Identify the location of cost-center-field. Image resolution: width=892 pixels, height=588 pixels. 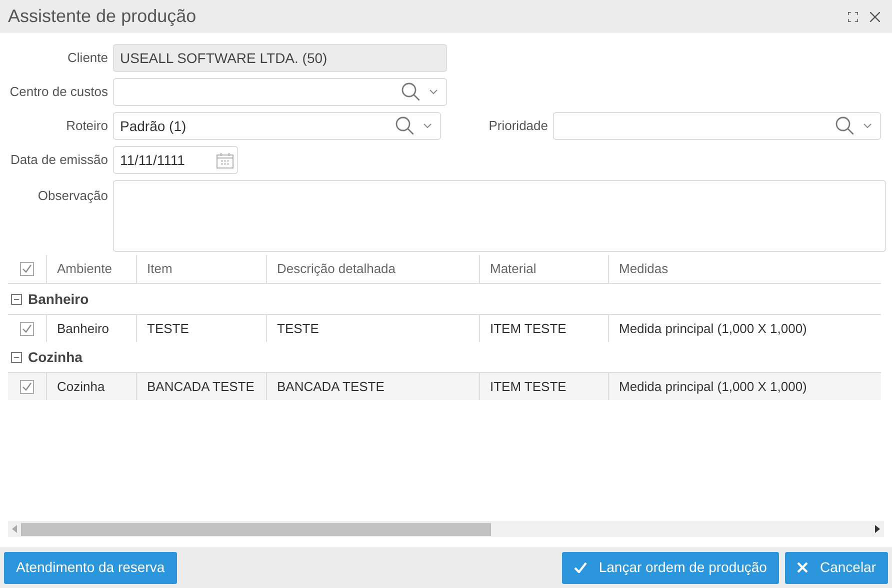
(280, 92).